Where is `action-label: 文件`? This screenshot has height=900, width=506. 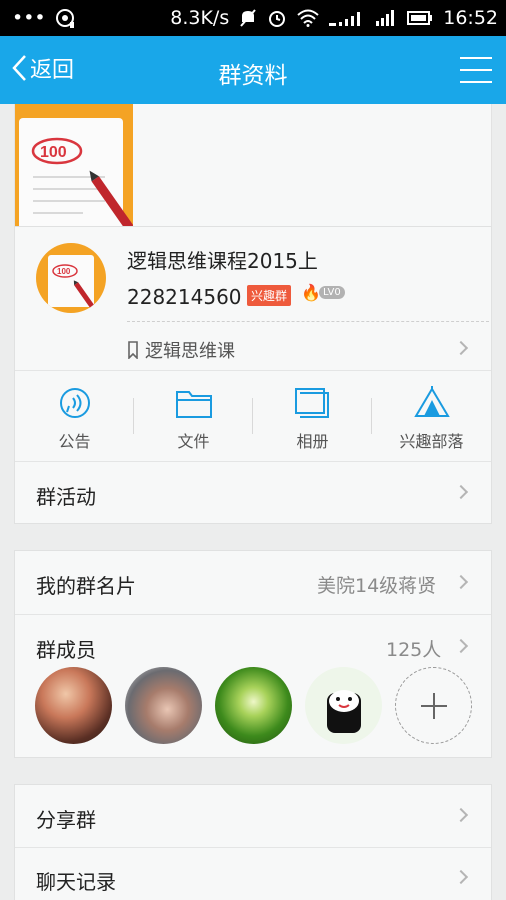 action-label: 文件 is located at coordinates (193, 441).